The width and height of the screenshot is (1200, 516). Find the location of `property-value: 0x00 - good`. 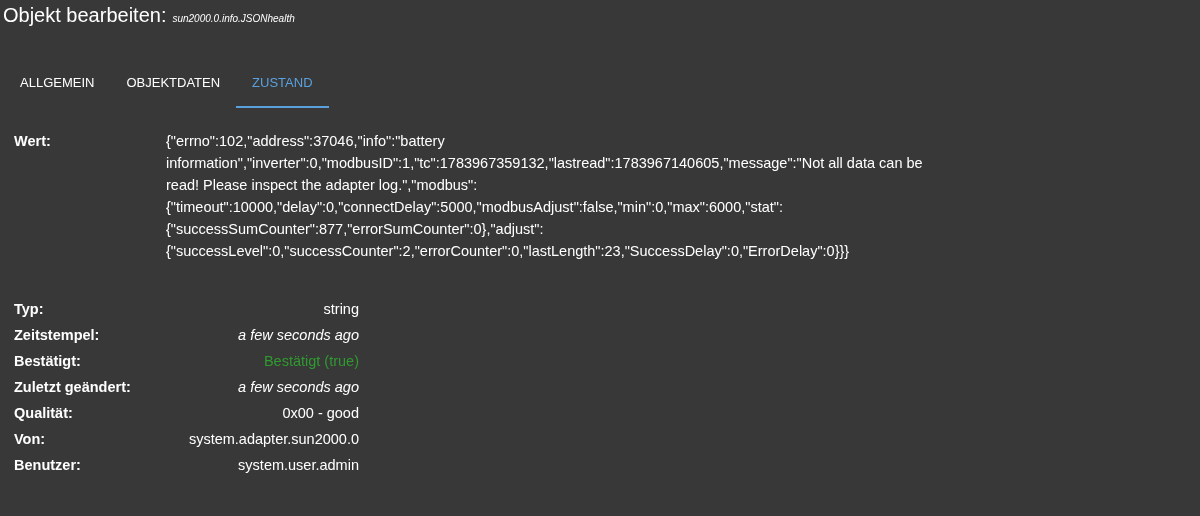

property-value: 0x00 - good is located at coordinates (320, 413).